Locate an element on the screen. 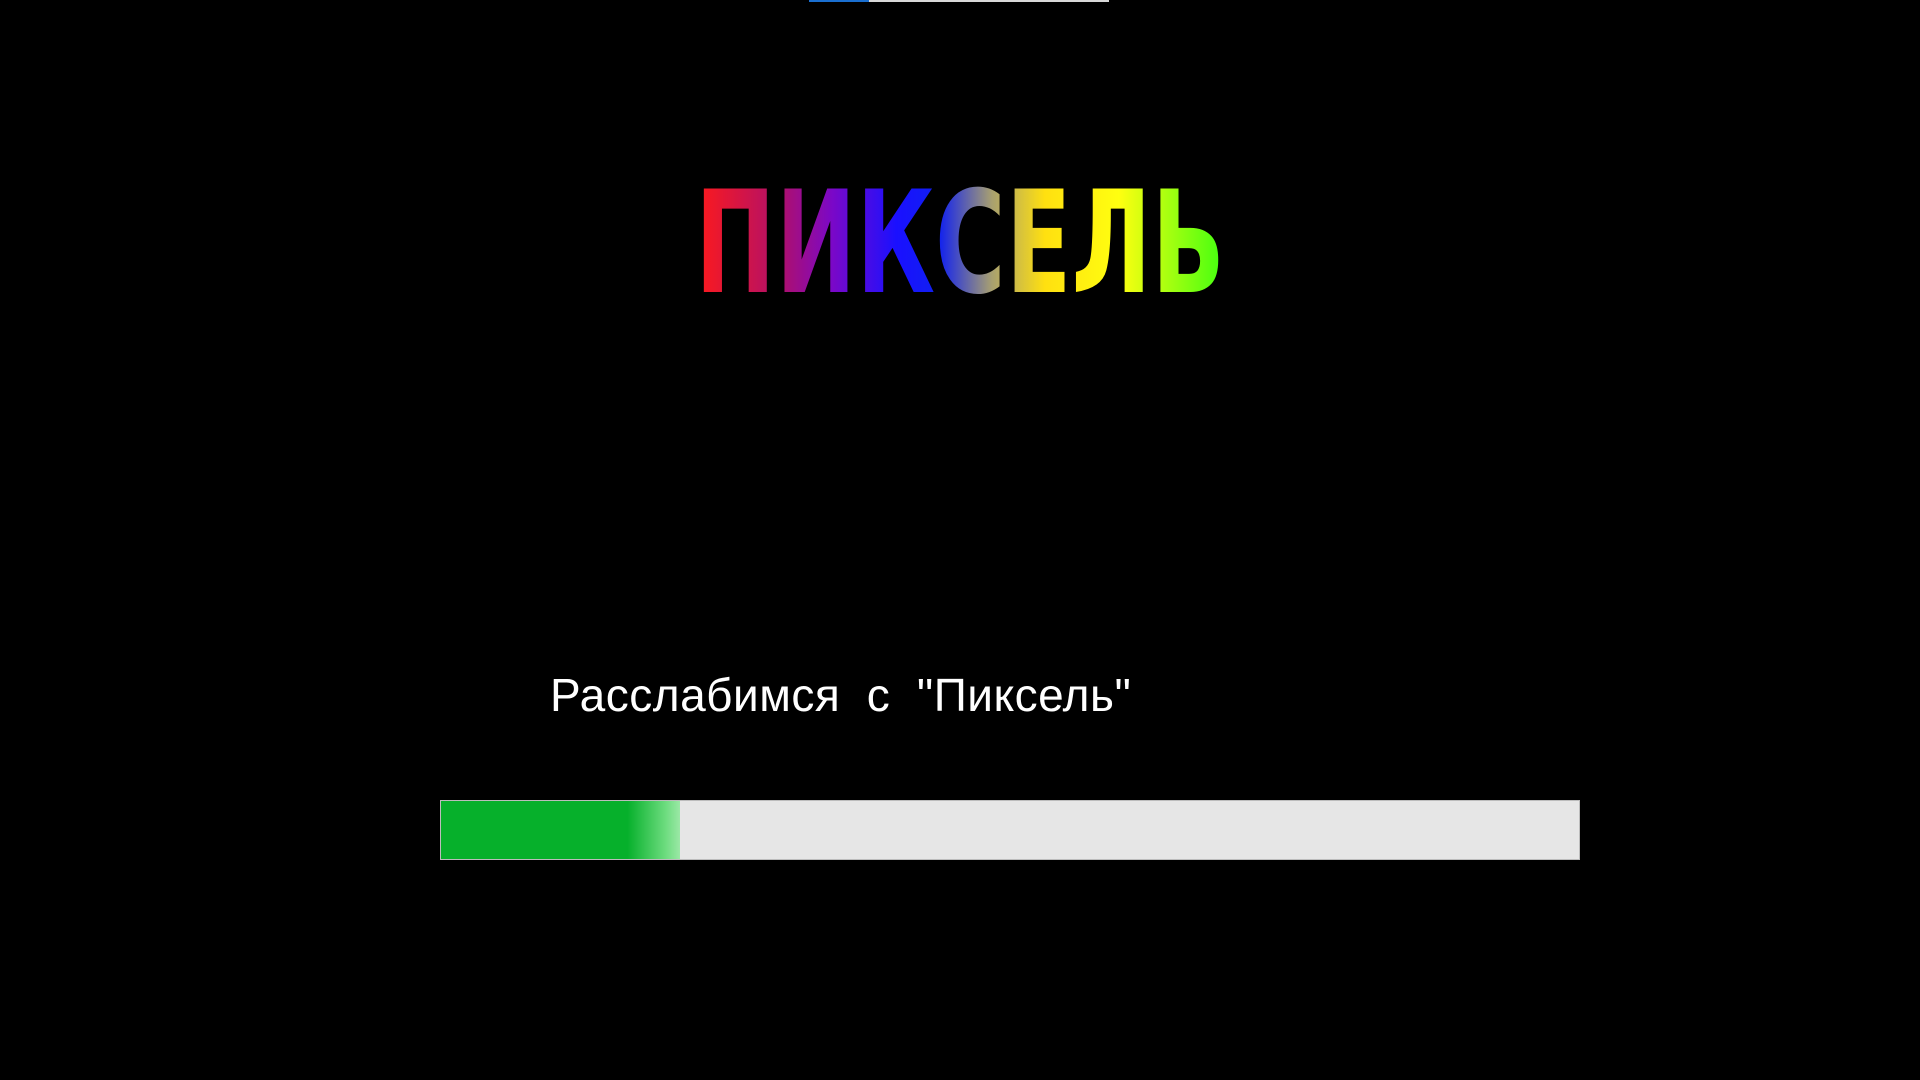 Image resolution: width=1920 pixels, height=1080 pixels. app-logo-text: ПИКСЕЛЬ is located at coordinates (960, 238).